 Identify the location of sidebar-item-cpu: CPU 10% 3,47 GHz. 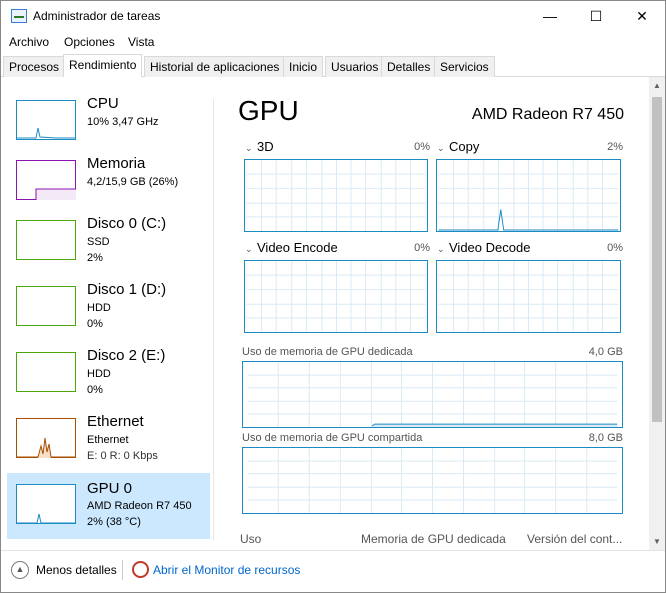
(108, 126).